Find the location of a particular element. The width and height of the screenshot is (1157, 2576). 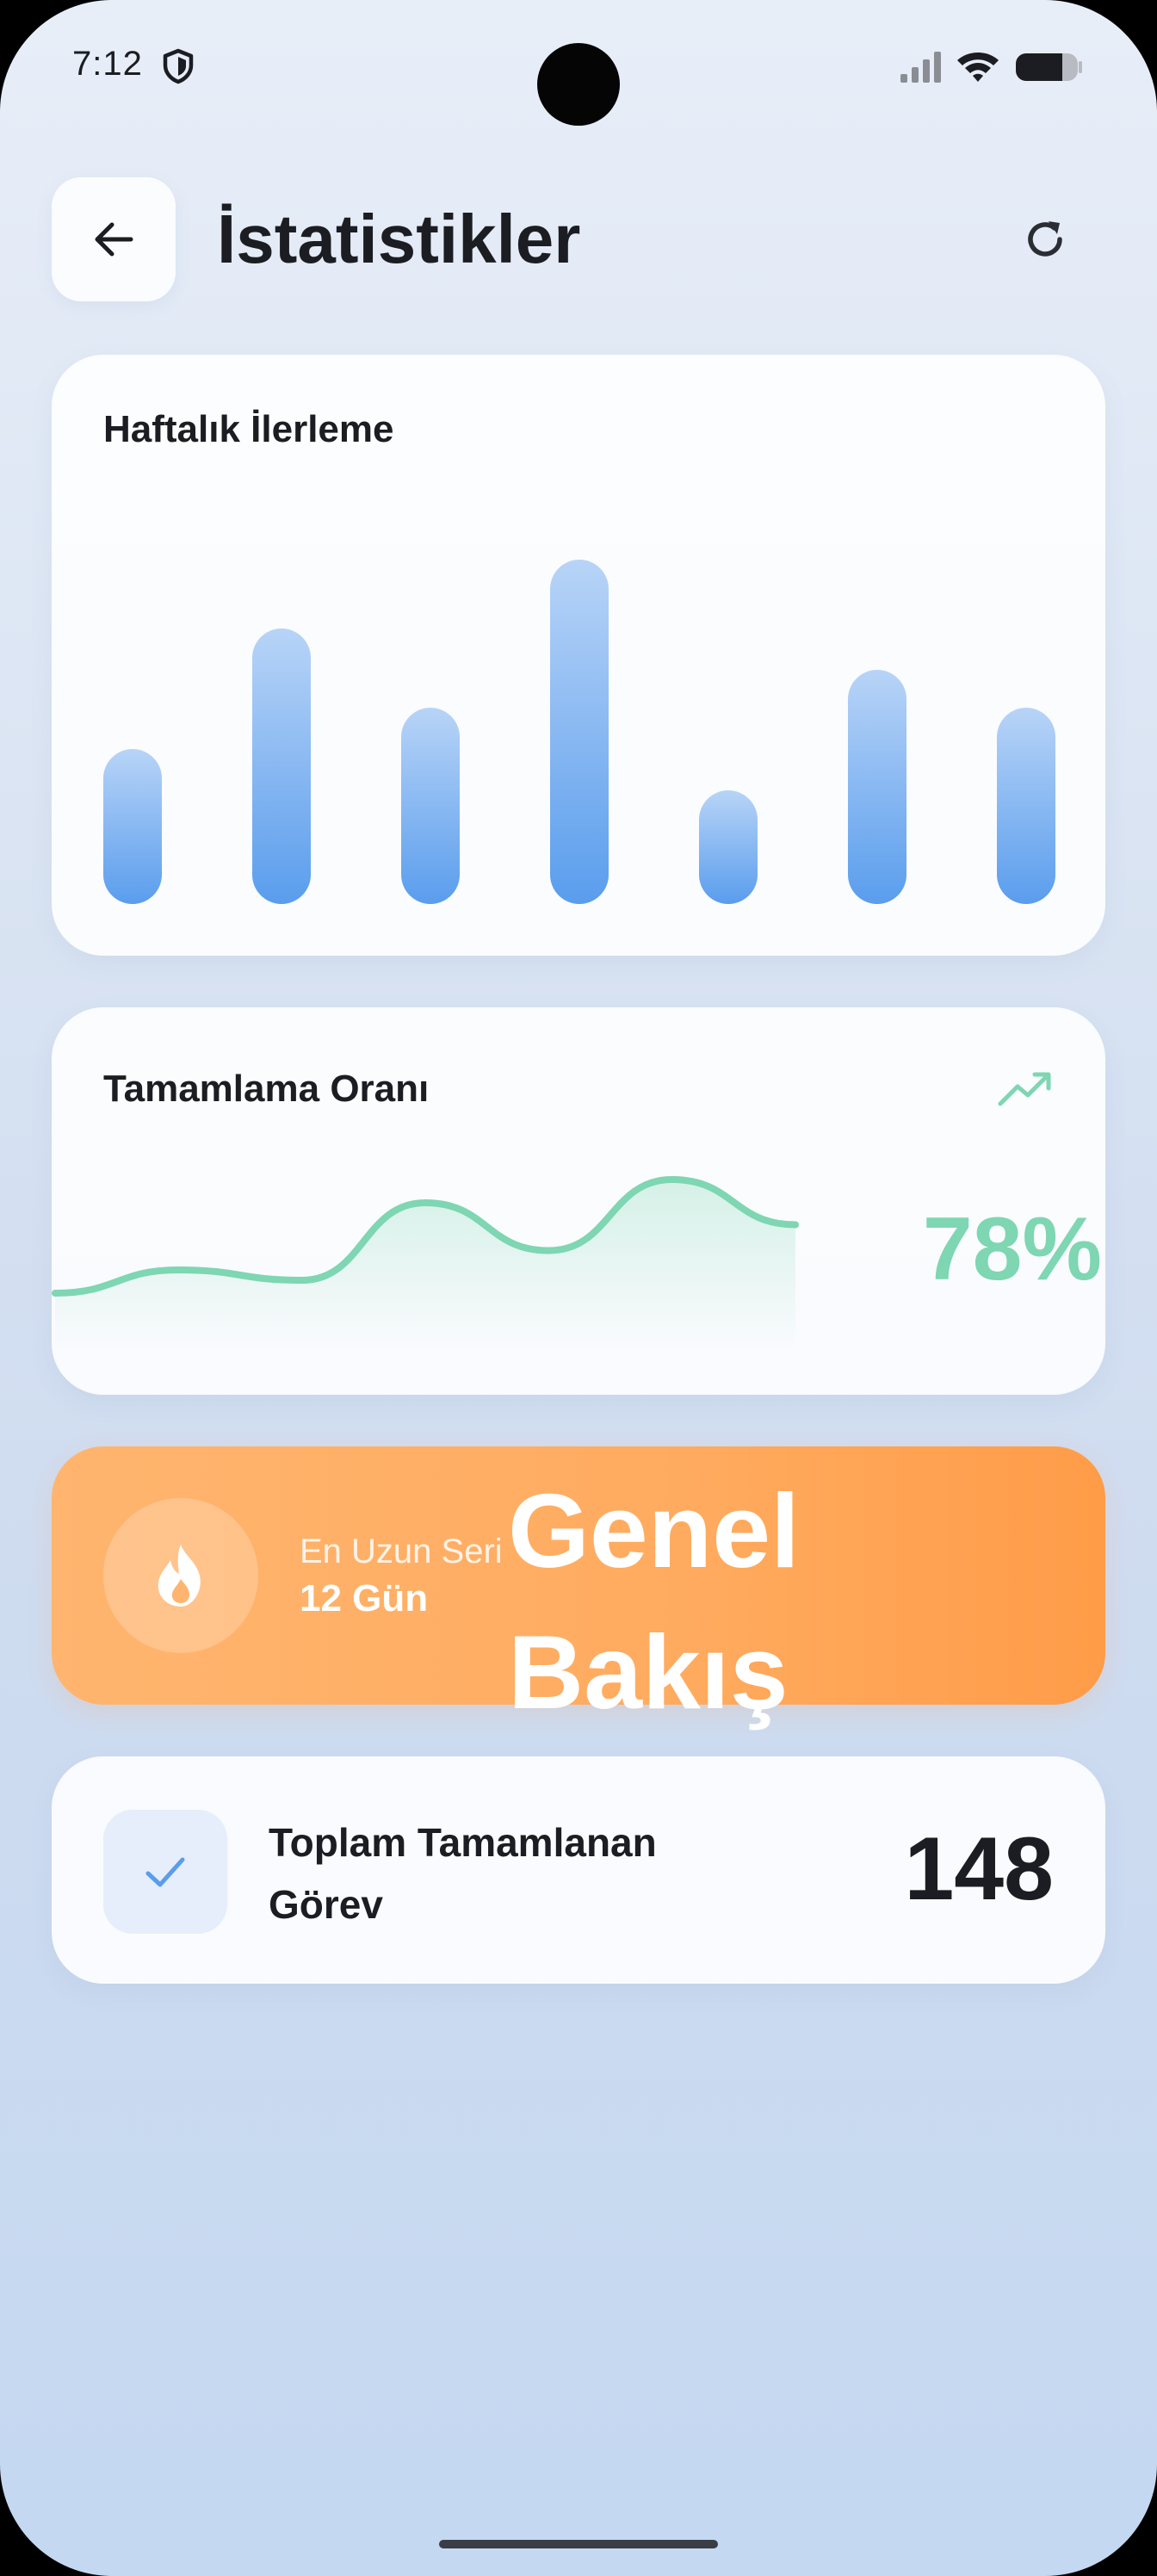

streak-value: 12 Gün is located at coordinates (364, 1598).